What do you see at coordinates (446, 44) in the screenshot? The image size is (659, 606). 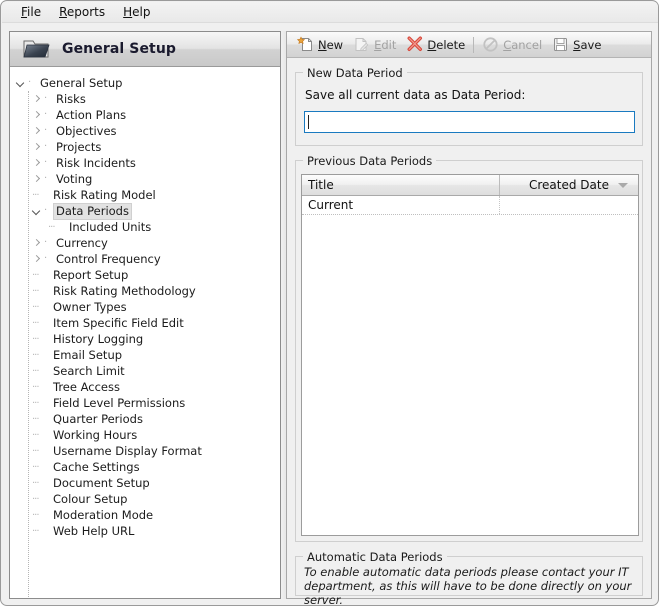 I see `toolbar-button-label: Delete` at bounding box center [446, 44].